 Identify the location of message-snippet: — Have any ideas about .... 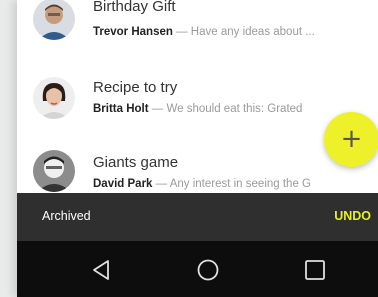
(243, 32).